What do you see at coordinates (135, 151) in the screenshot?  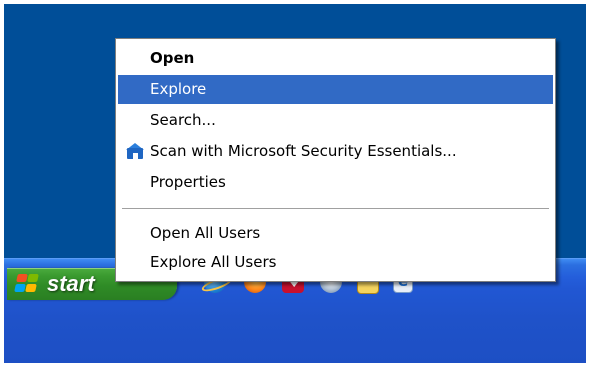 I see `security-essentials-icon` at bounding box center [135, 151].